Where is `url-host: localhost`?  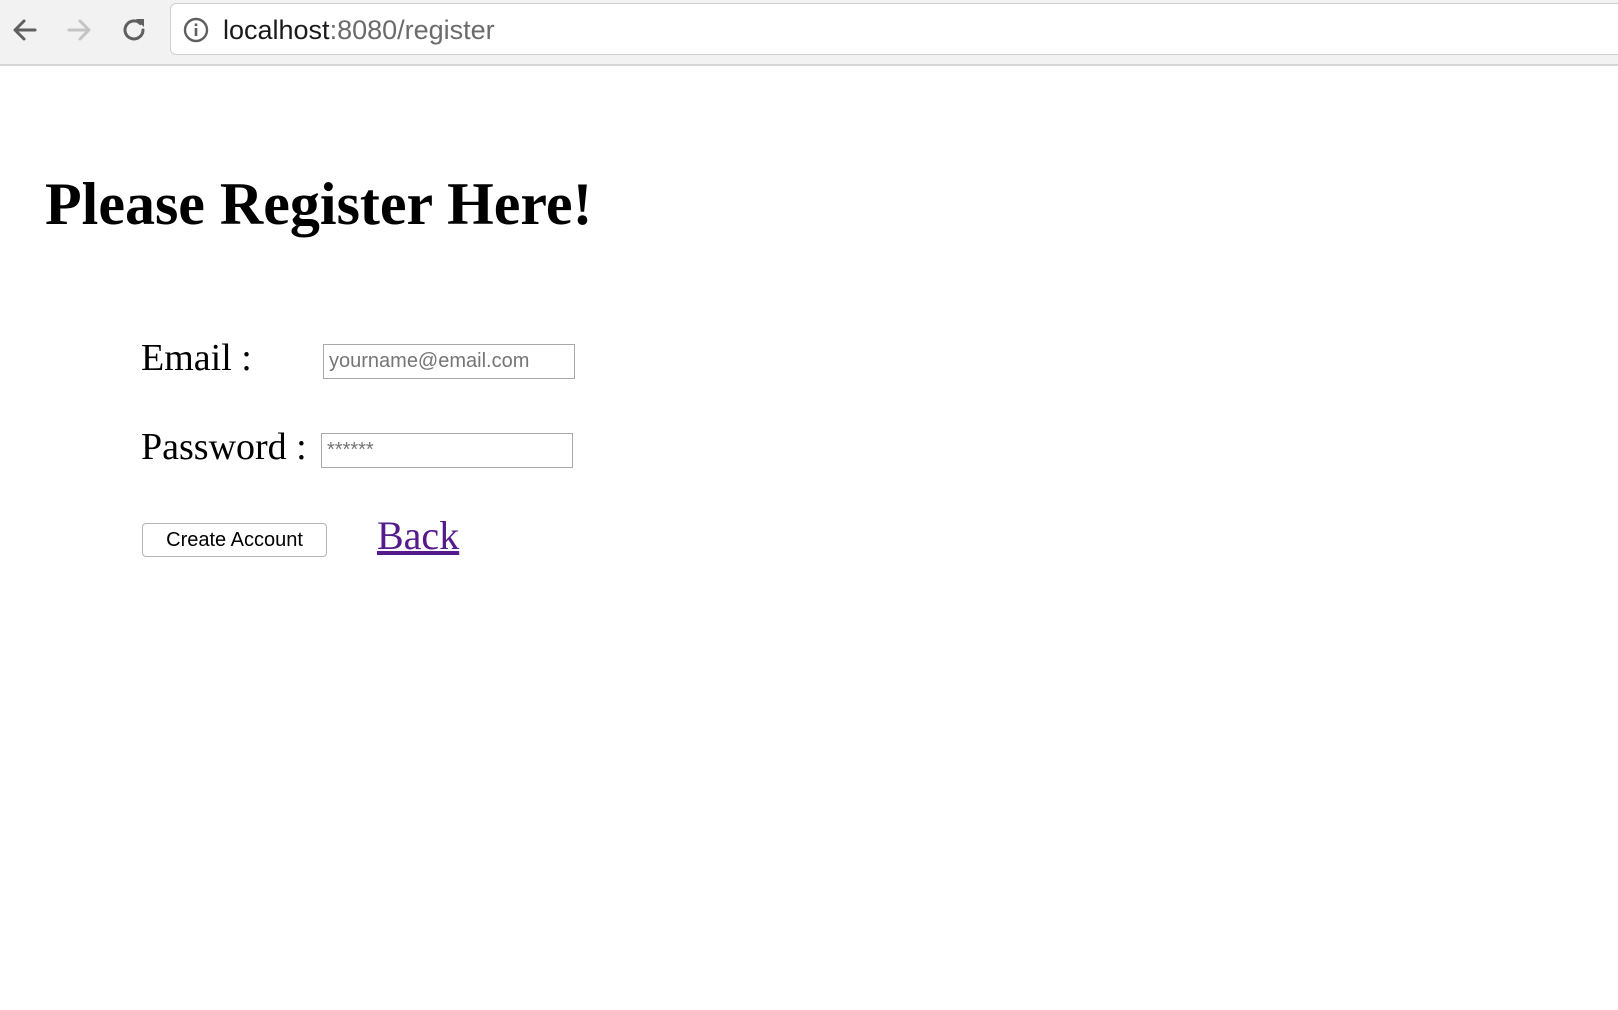 url-host: localhost is located at coordinates (276, 30).